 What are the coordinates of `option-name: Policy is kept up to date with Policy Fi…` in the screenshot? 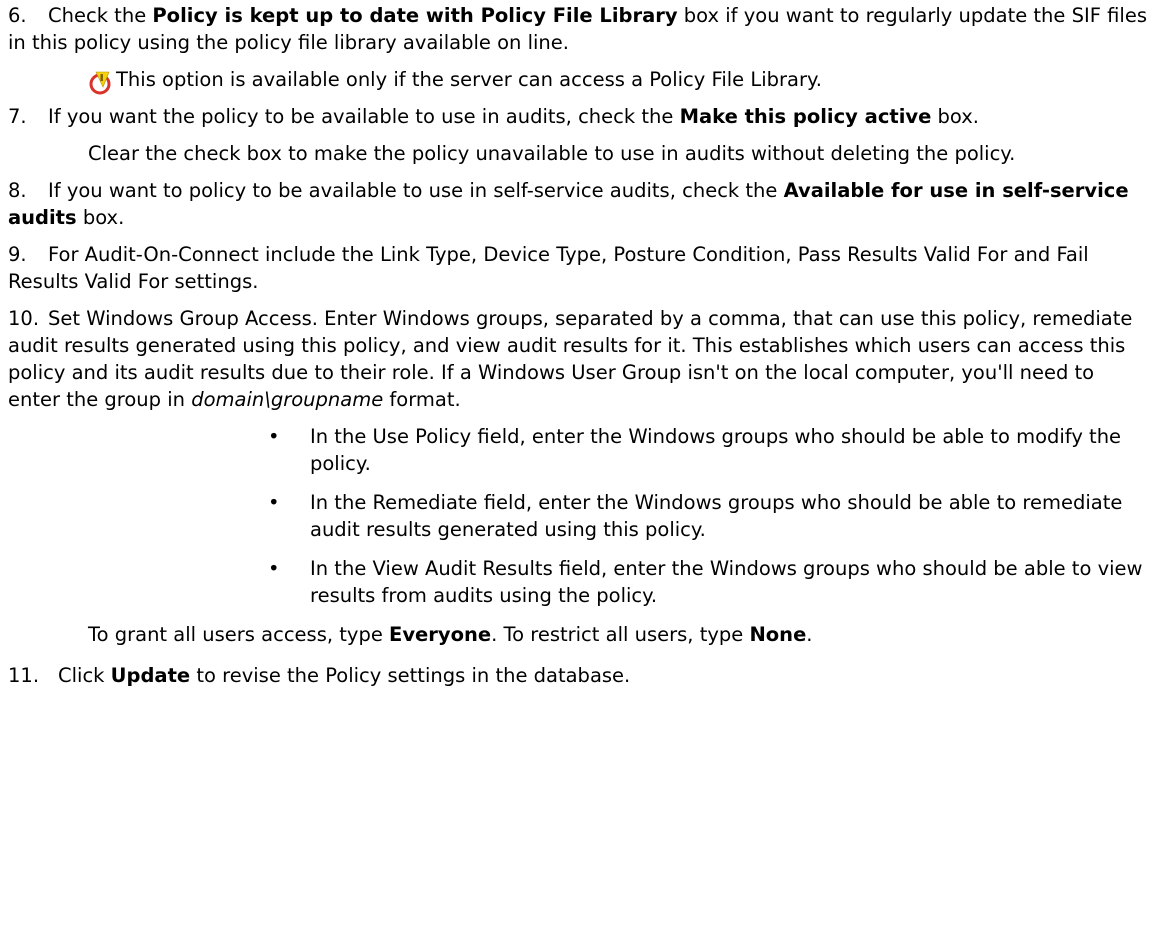 It's located at (415, 15).